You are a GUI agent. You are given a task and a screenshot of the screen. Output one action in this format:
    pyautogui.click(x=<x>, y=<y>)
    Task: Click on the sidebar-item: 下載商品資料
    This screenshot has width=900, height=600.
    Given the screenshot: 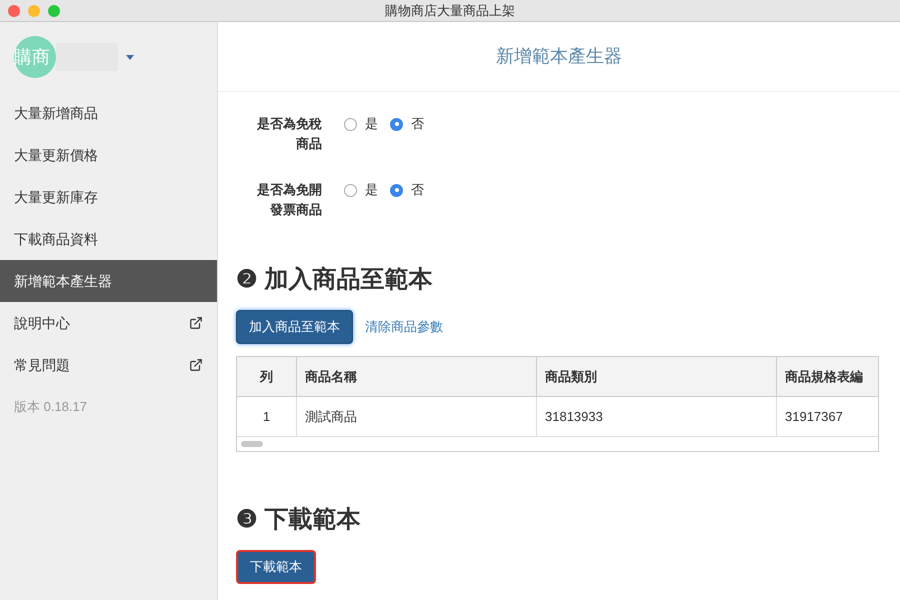 What is the action you would take?
    pyautogui.click(x=108, y=239)
    